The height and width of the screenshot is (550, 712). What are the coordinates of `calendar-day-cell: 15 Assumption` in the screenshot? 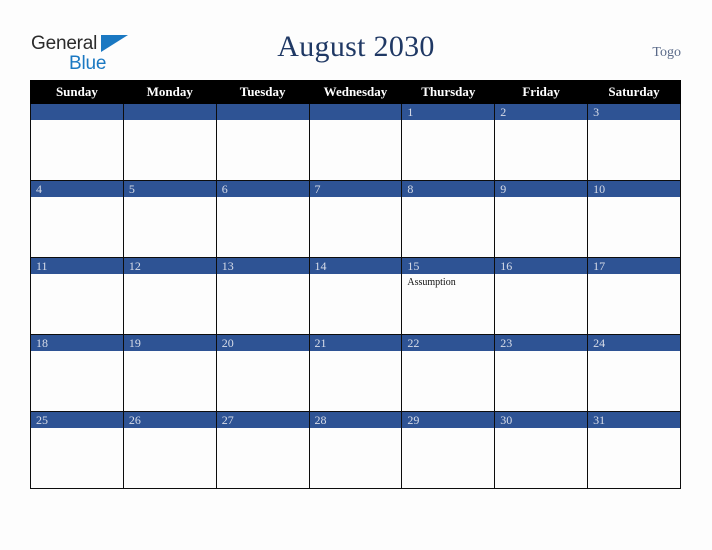 It's located at (448, 296).